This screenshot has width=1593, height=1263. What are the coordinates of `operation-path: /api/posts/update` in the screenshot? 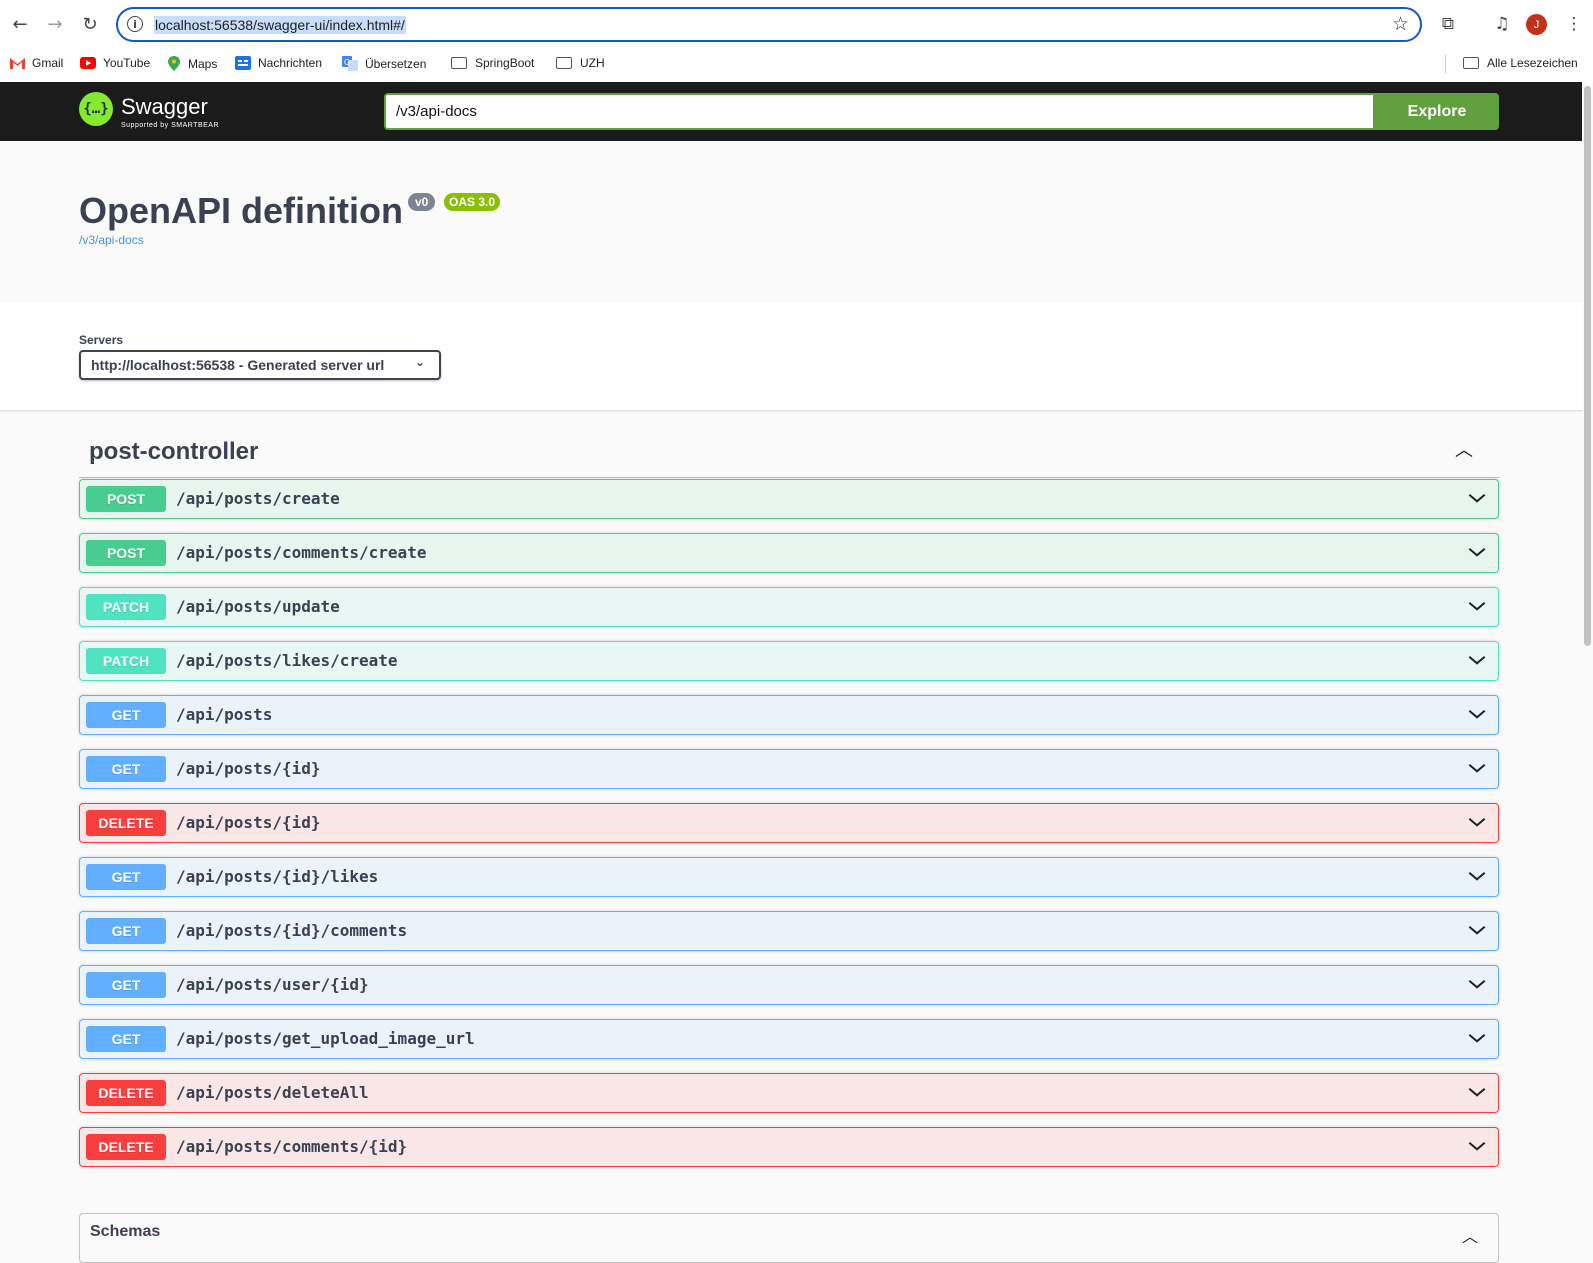 It's located at (258, 606).